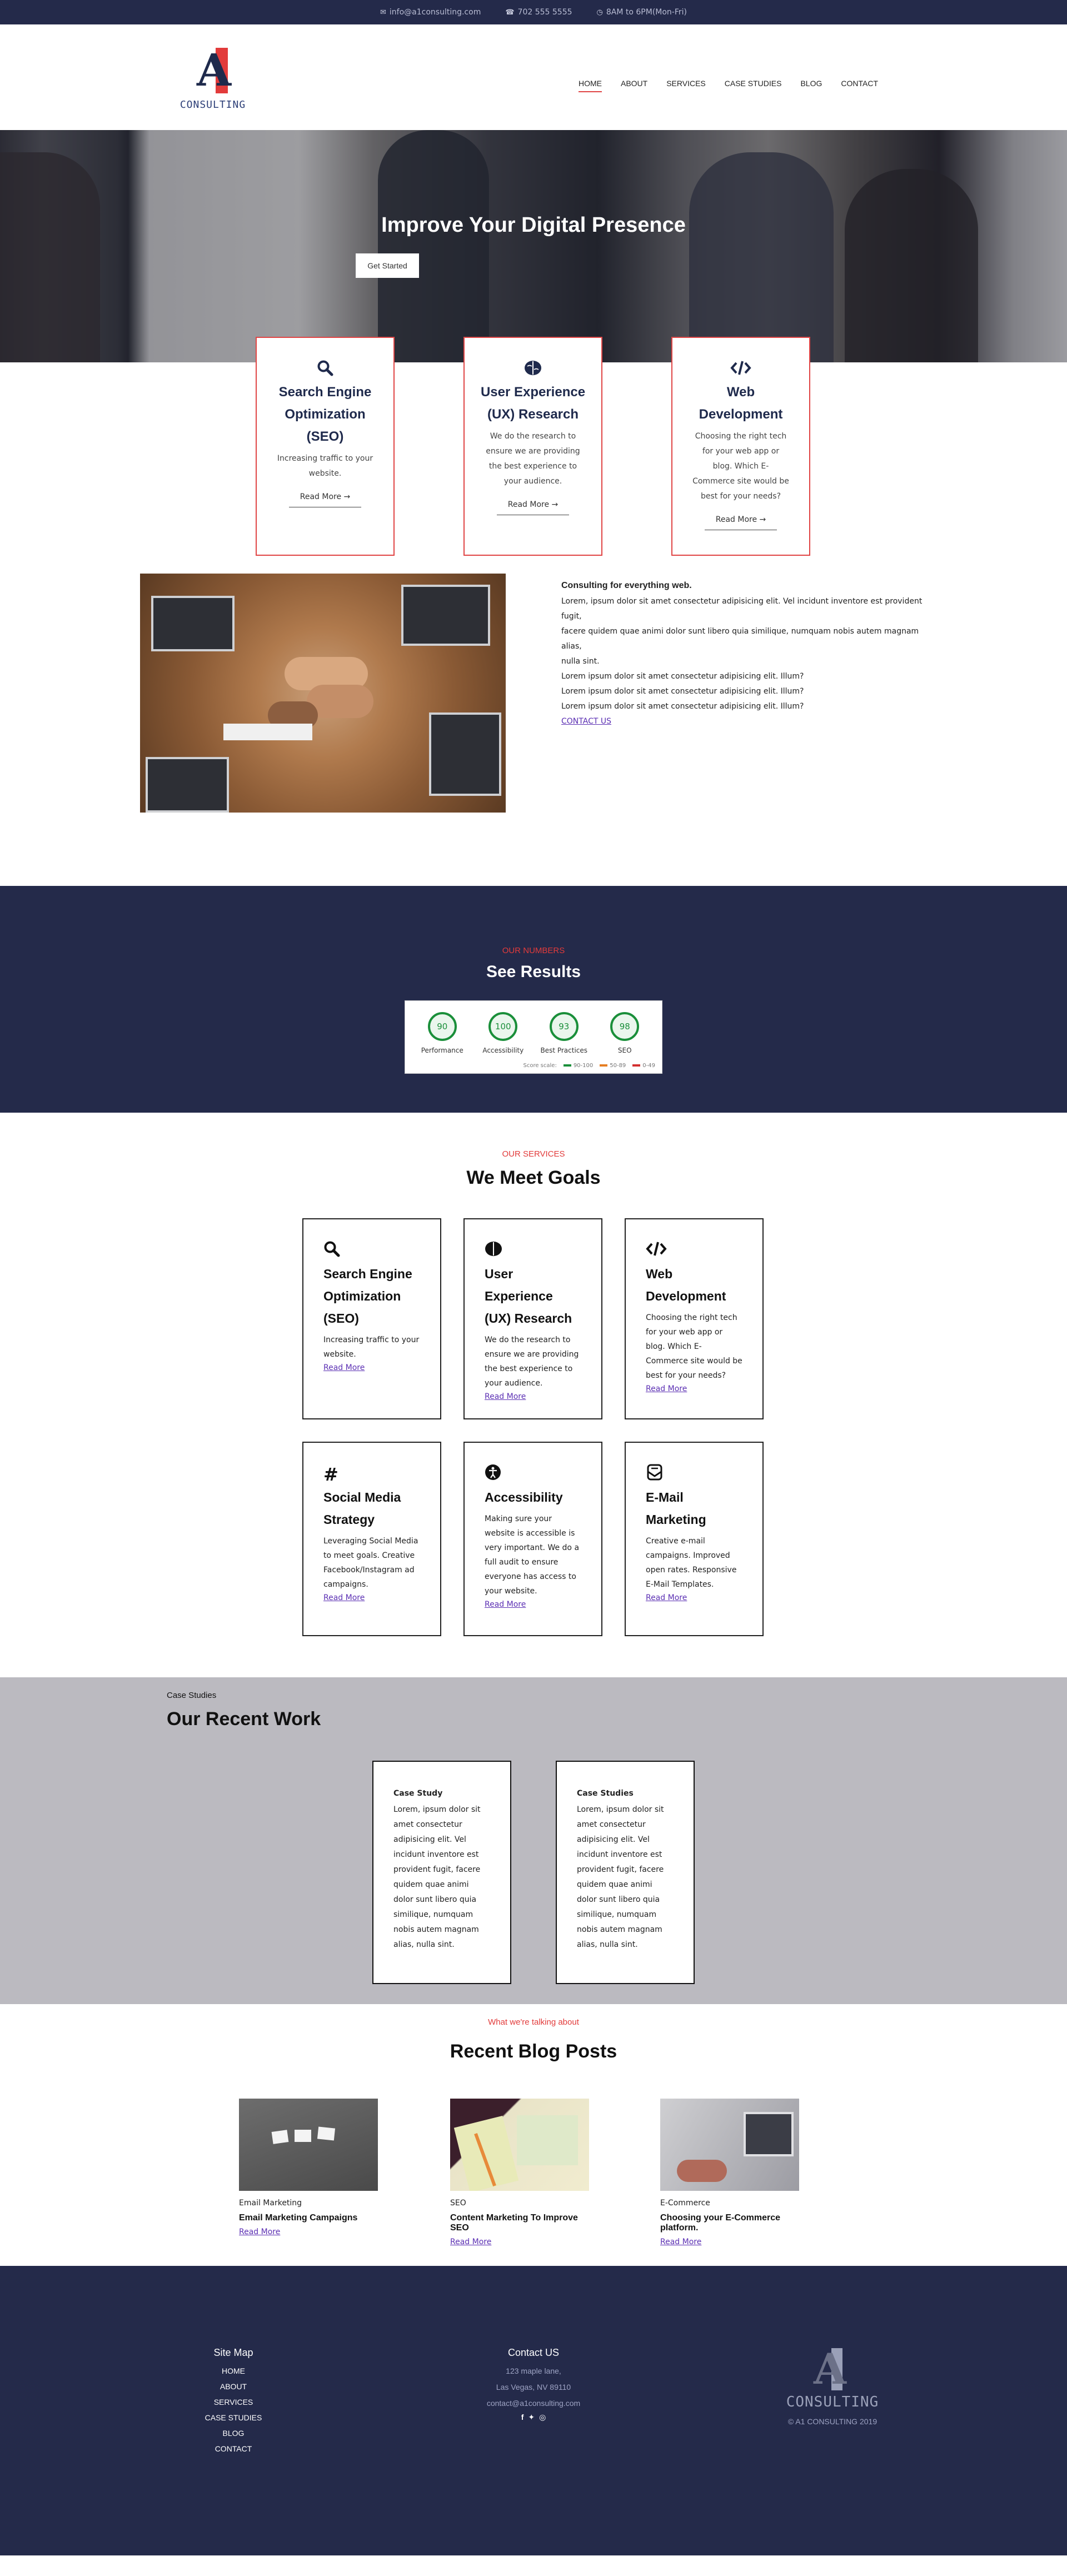 This screenshot has width=1067, height=2576. I want to click on cases-eyebrow: Case Studies, so click(192, 1695).